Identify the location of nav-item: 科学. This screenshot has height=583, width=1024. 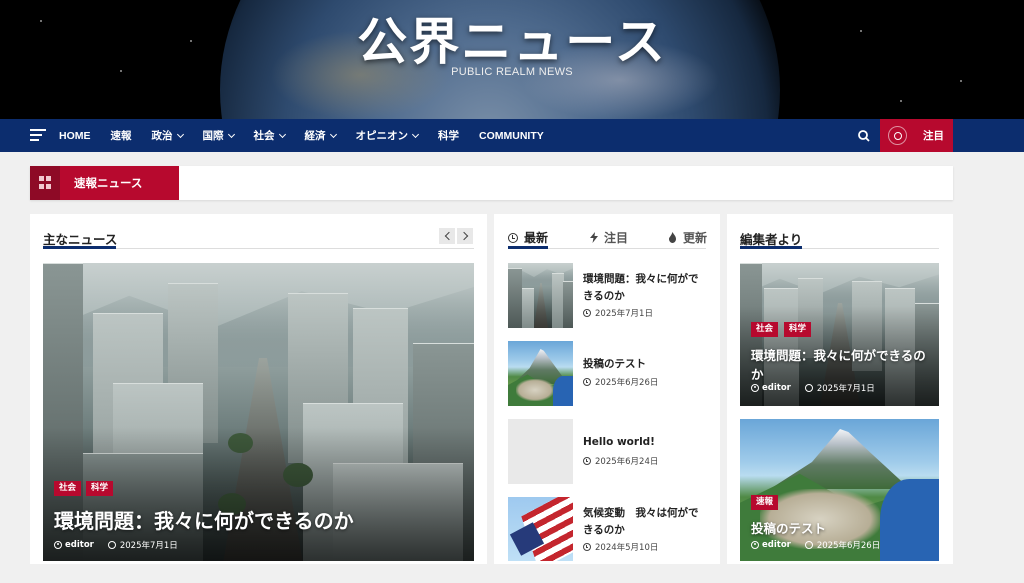
(448, 135).